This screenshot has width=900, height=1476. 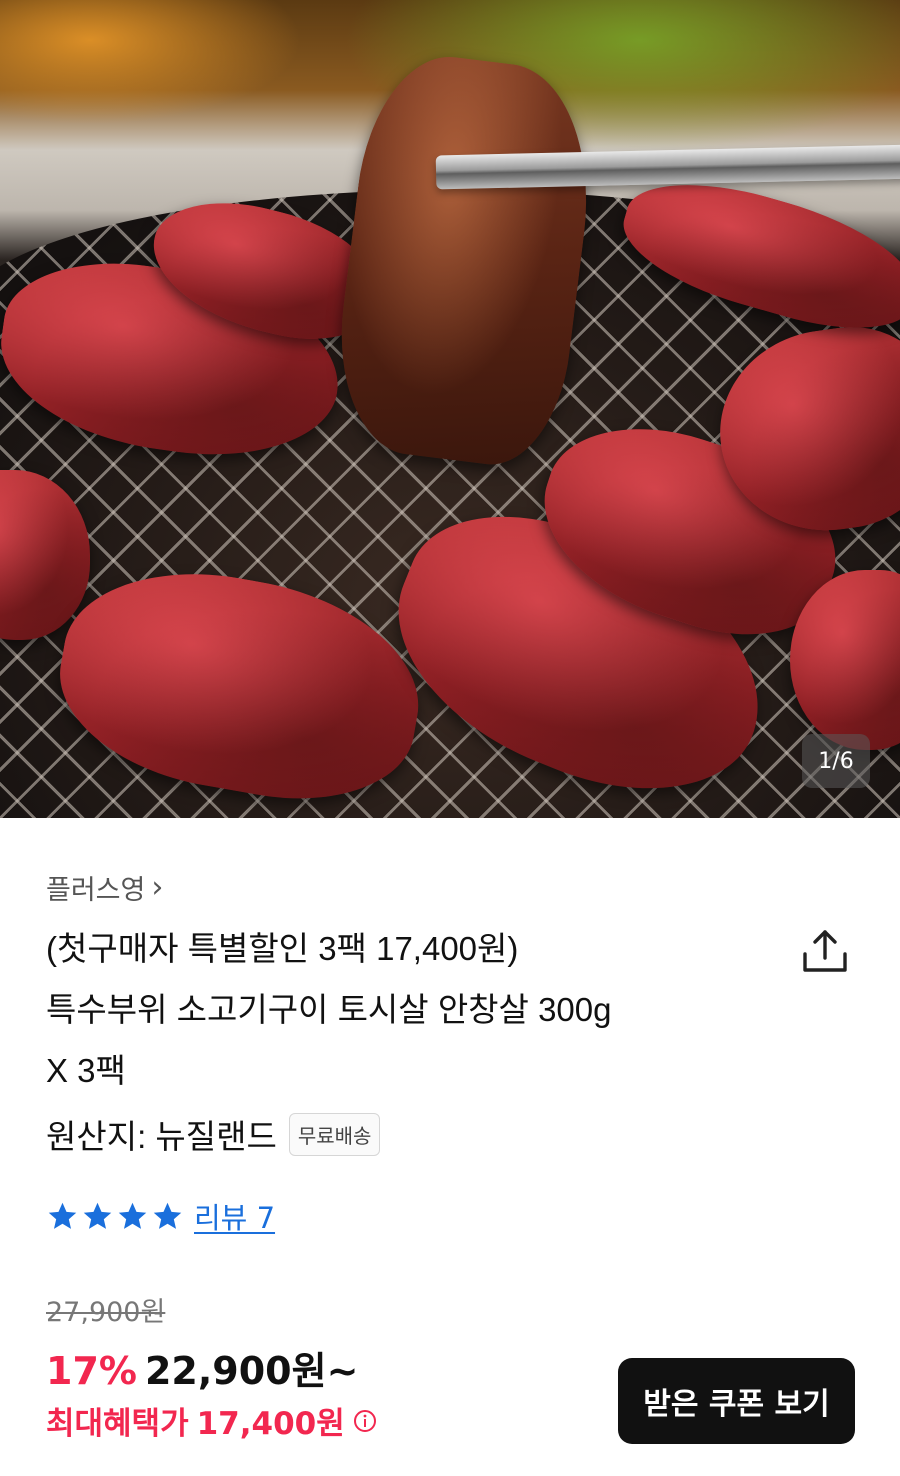 What do you see at coordinates (836, 761) in the screenshot?
I see `image-counter: 1/6` at bounding box center [836, 761].